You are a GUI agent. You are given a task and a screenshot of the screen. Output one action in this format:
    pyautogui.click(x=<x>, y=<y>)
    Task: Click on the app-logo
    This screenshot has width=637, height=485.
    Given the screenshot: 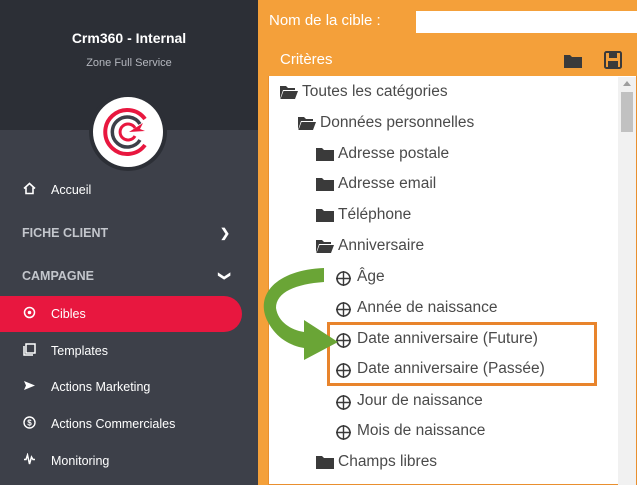 What is the action you would take?
    pyautogui.click(x=128, y=132)
    